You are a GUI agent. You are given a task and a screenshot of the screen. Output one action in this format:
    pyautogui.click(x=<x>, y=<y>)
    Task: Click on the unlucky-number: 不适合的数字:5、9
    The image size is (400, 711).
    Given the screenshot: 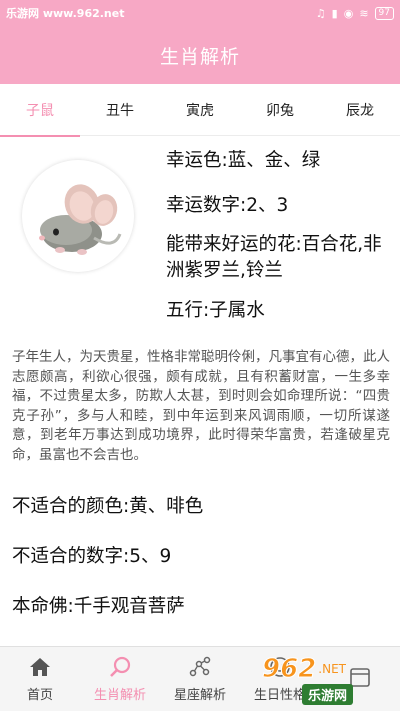 What is the action you would take?
    pyautogui.click(x=92, y=556)
    